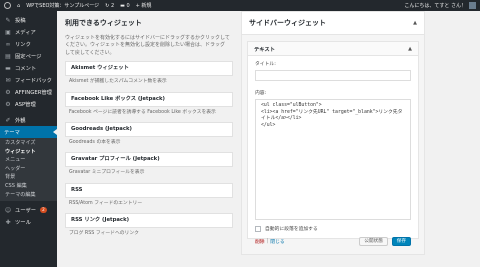 The image size is (480, 267). I want to click on widget-actions: 削除 | 閉じる 公開状態 保存, so click(333, 241).